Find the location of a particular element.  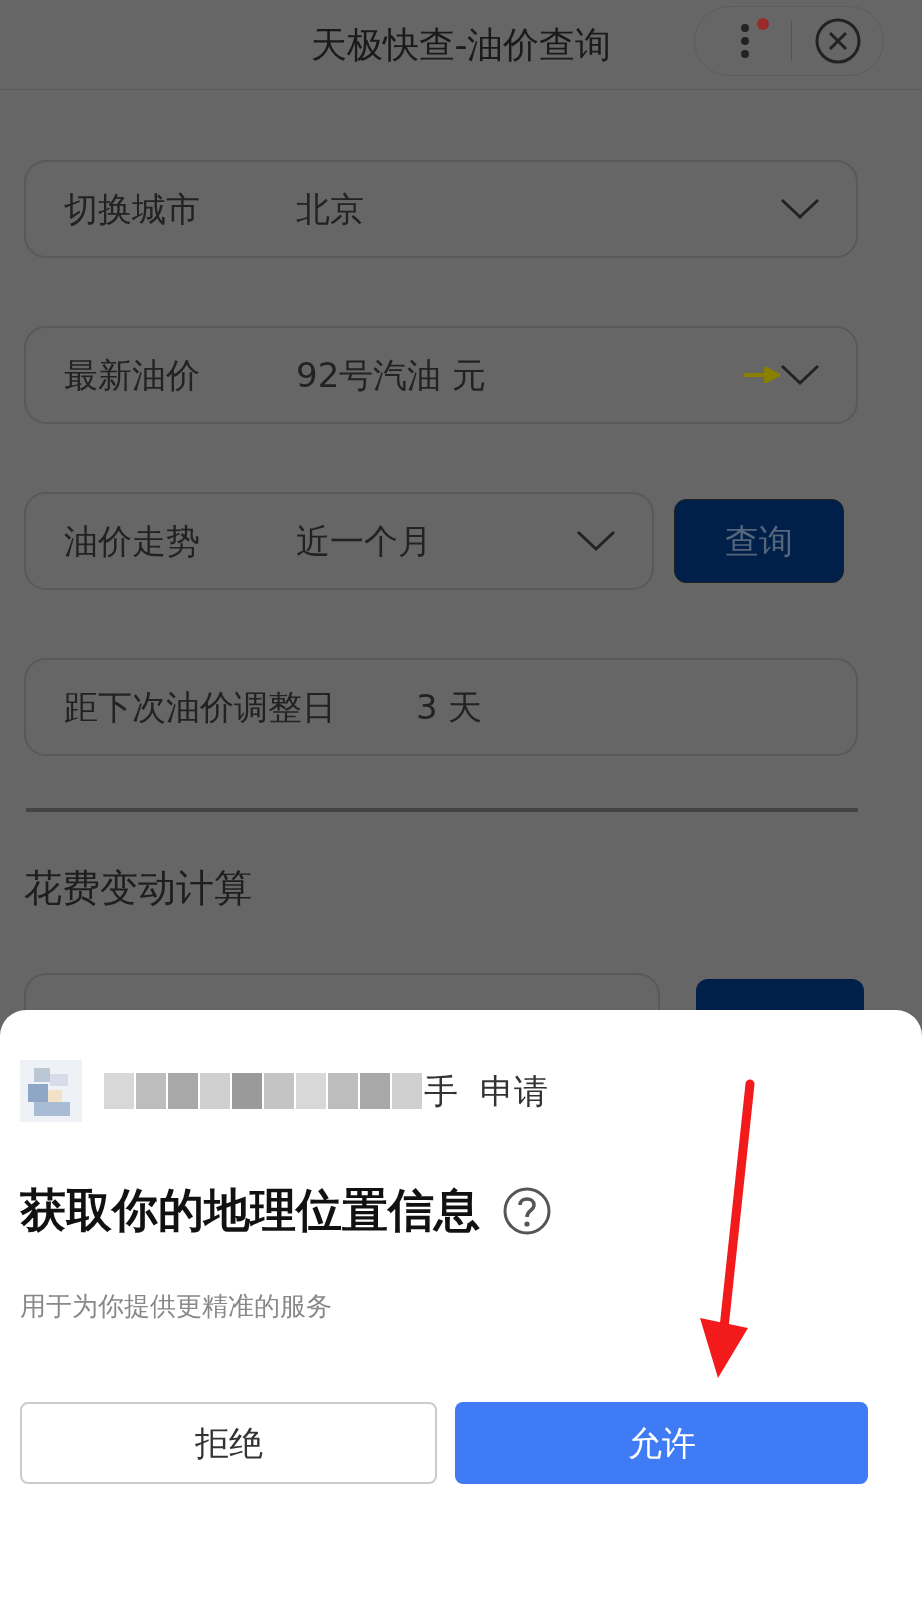

close-icon is located at coordinates (838, 41).